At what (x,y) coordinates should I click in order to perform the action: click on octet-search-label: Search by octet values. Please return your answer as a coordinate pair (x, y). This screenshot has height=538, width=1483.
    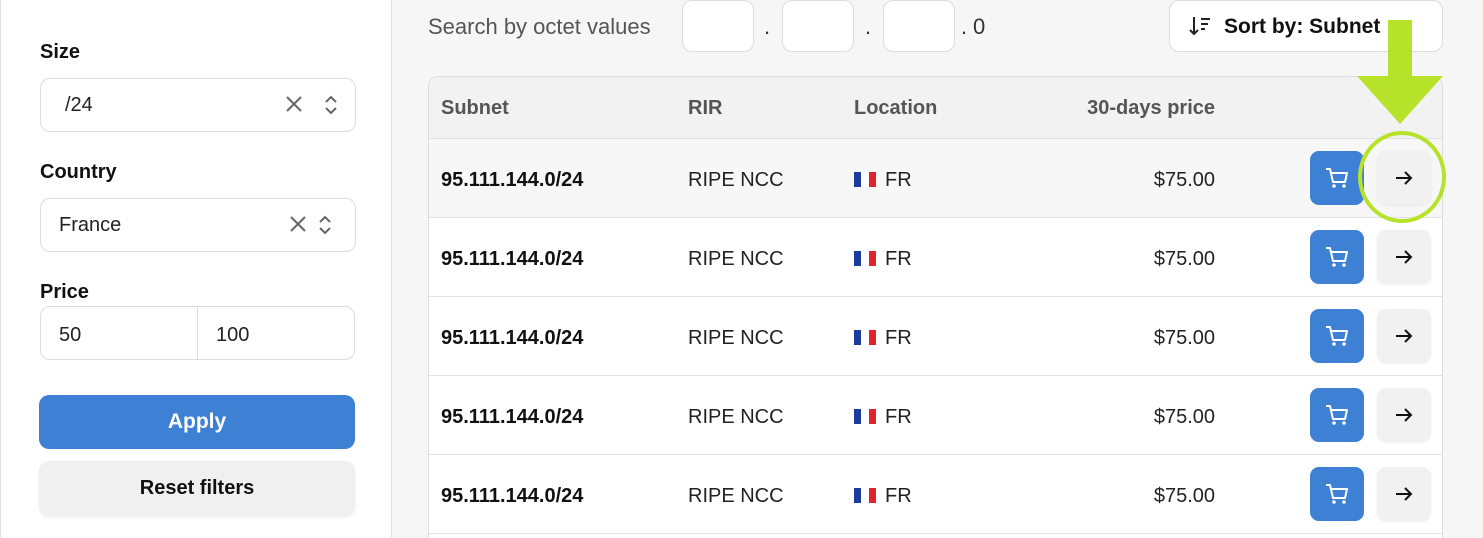
    Looking at the image, I should click on (539, 26).